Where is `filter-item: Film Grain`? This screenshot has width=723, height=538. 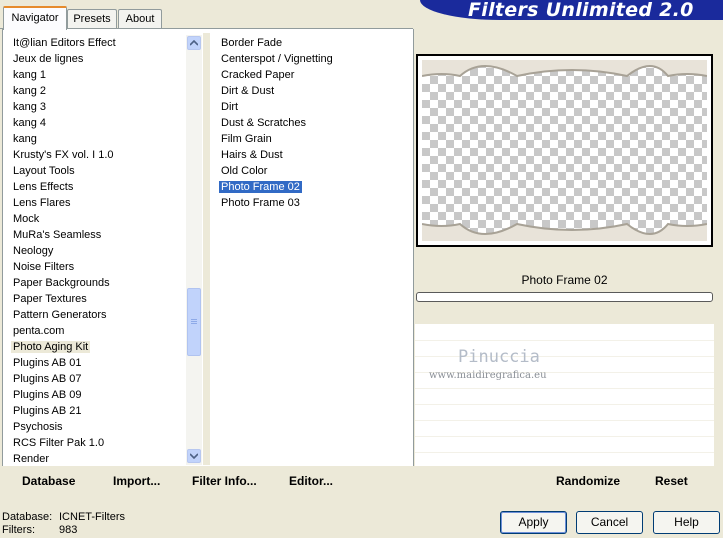
filter-item: Film Grain is located at coordinates (246, 139).